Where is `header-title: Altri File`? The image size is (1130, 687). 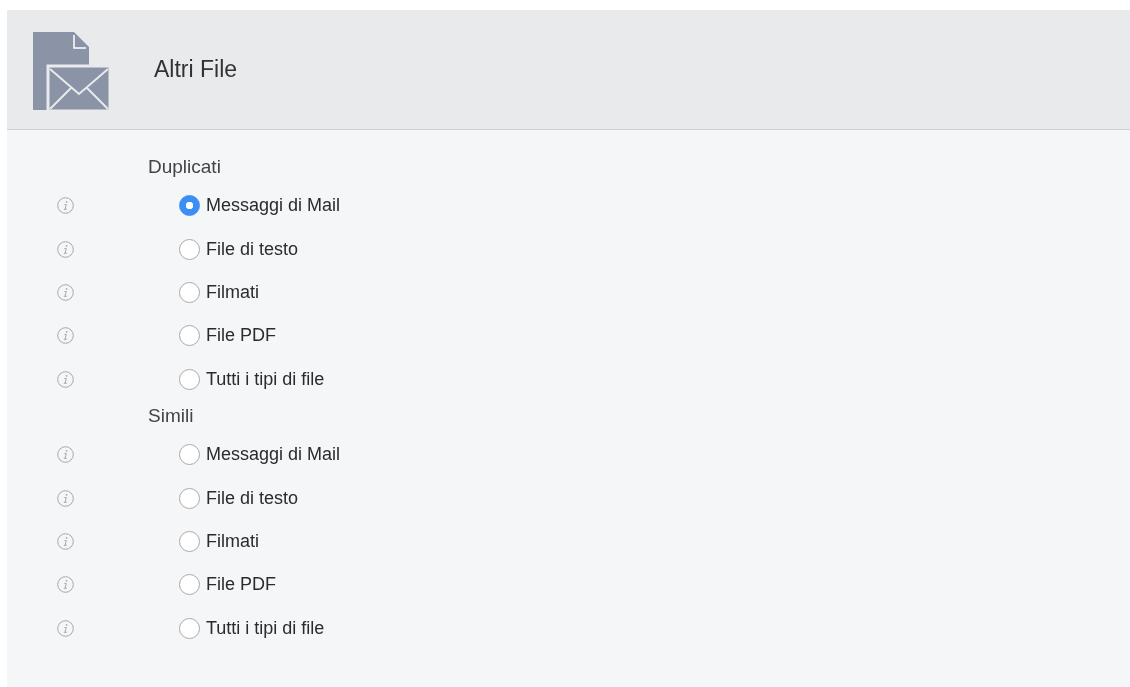 header-title: Altri File is located at coordinates (196, 69).